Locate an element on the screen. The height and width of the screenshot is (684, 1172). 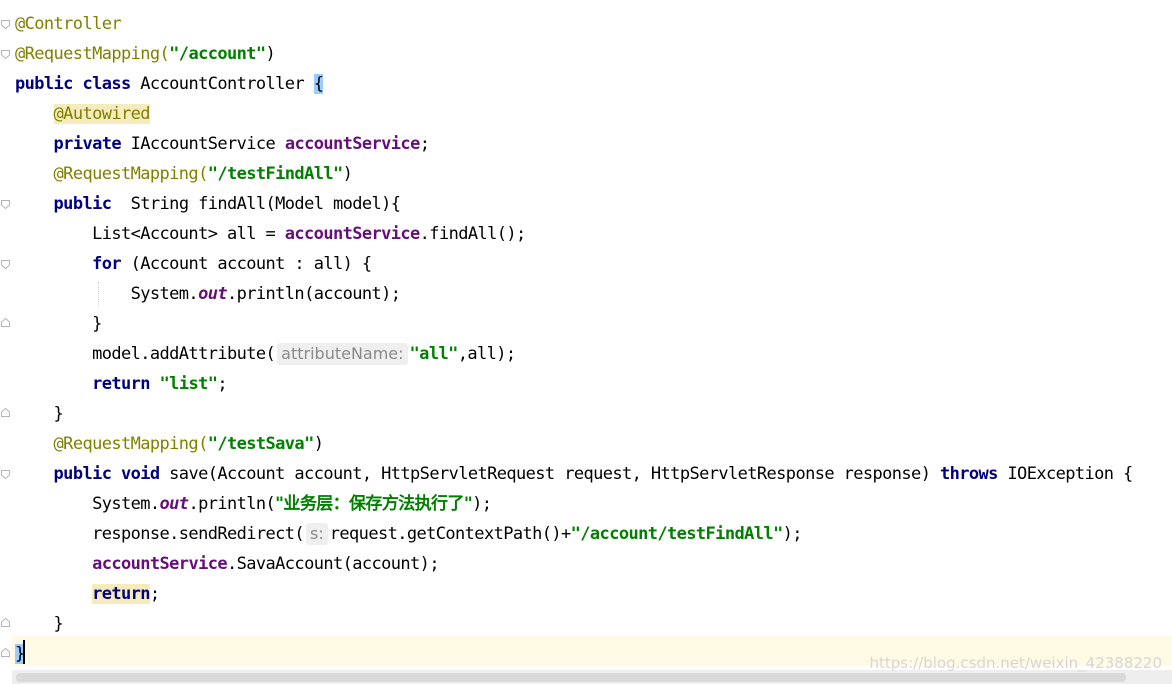
code-line: public class AccountController { is located at coordinates (169, 84).